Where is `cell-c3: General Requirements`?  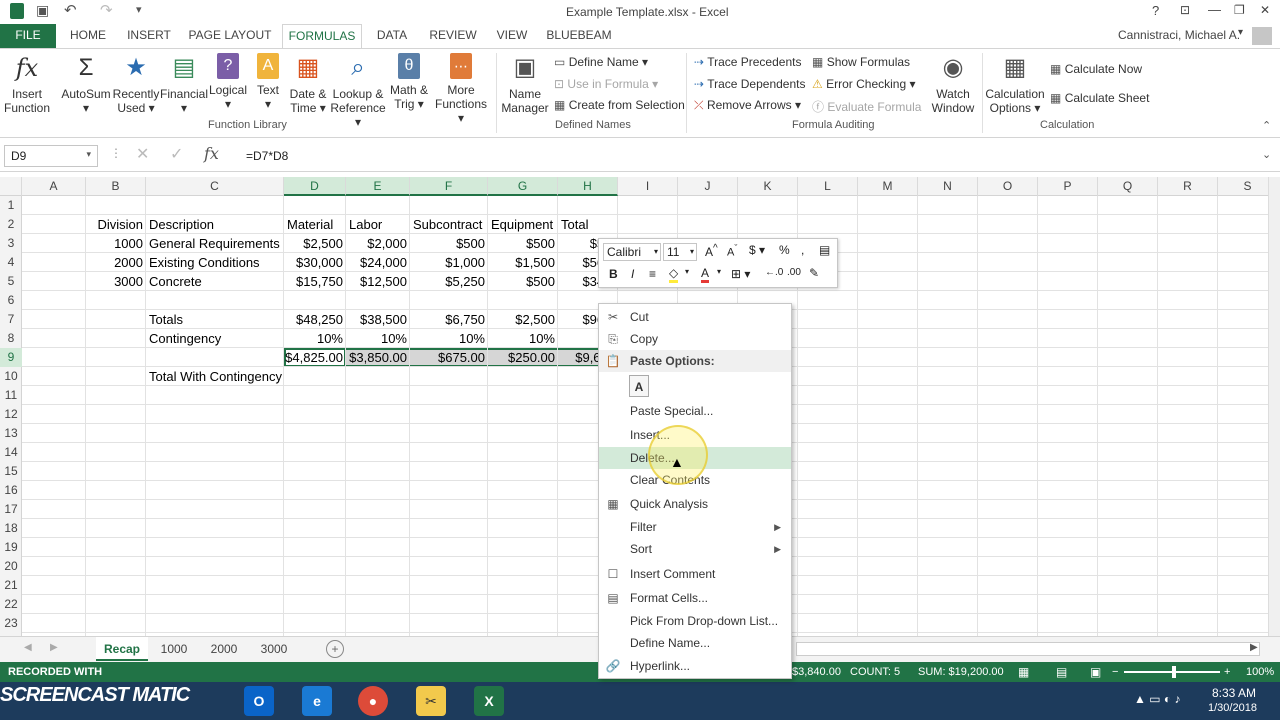 cell-c3: General Requirements is located at coordinates (215, 243).